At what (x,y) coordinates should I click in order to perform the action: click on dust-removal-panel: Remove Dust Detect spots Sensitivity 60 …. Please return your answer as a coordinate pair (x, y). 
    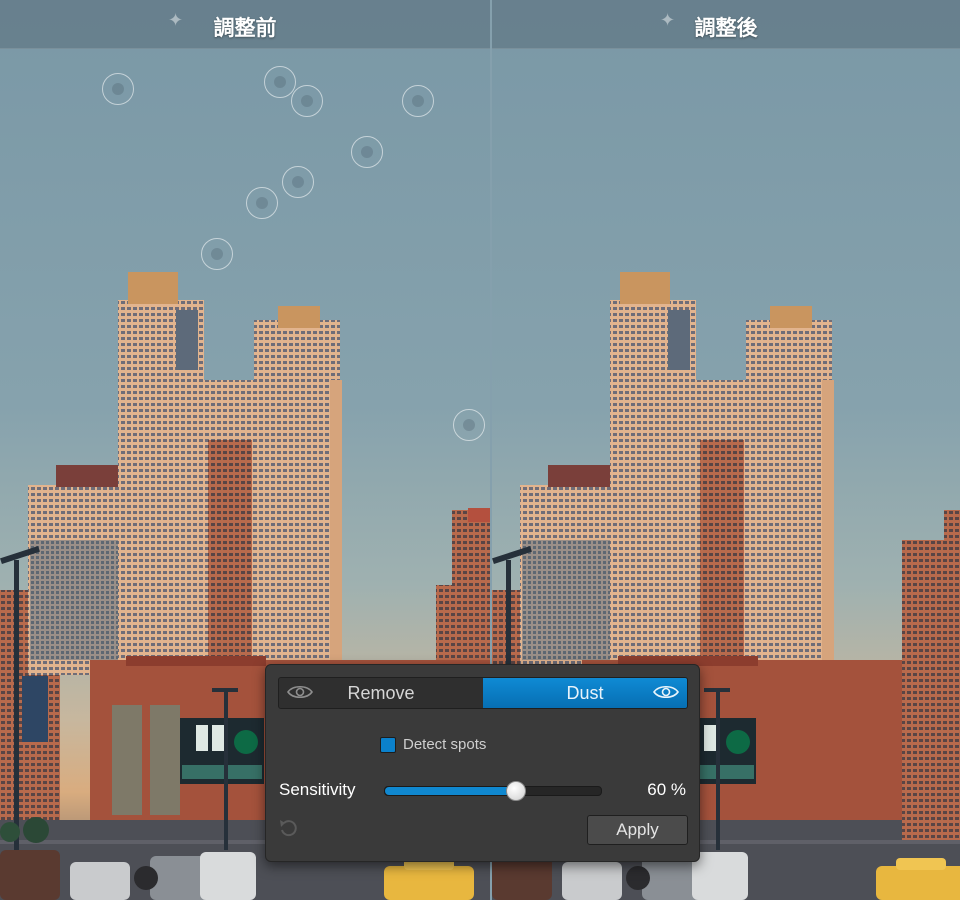
    Looking at the image, I should click on (482, 763).